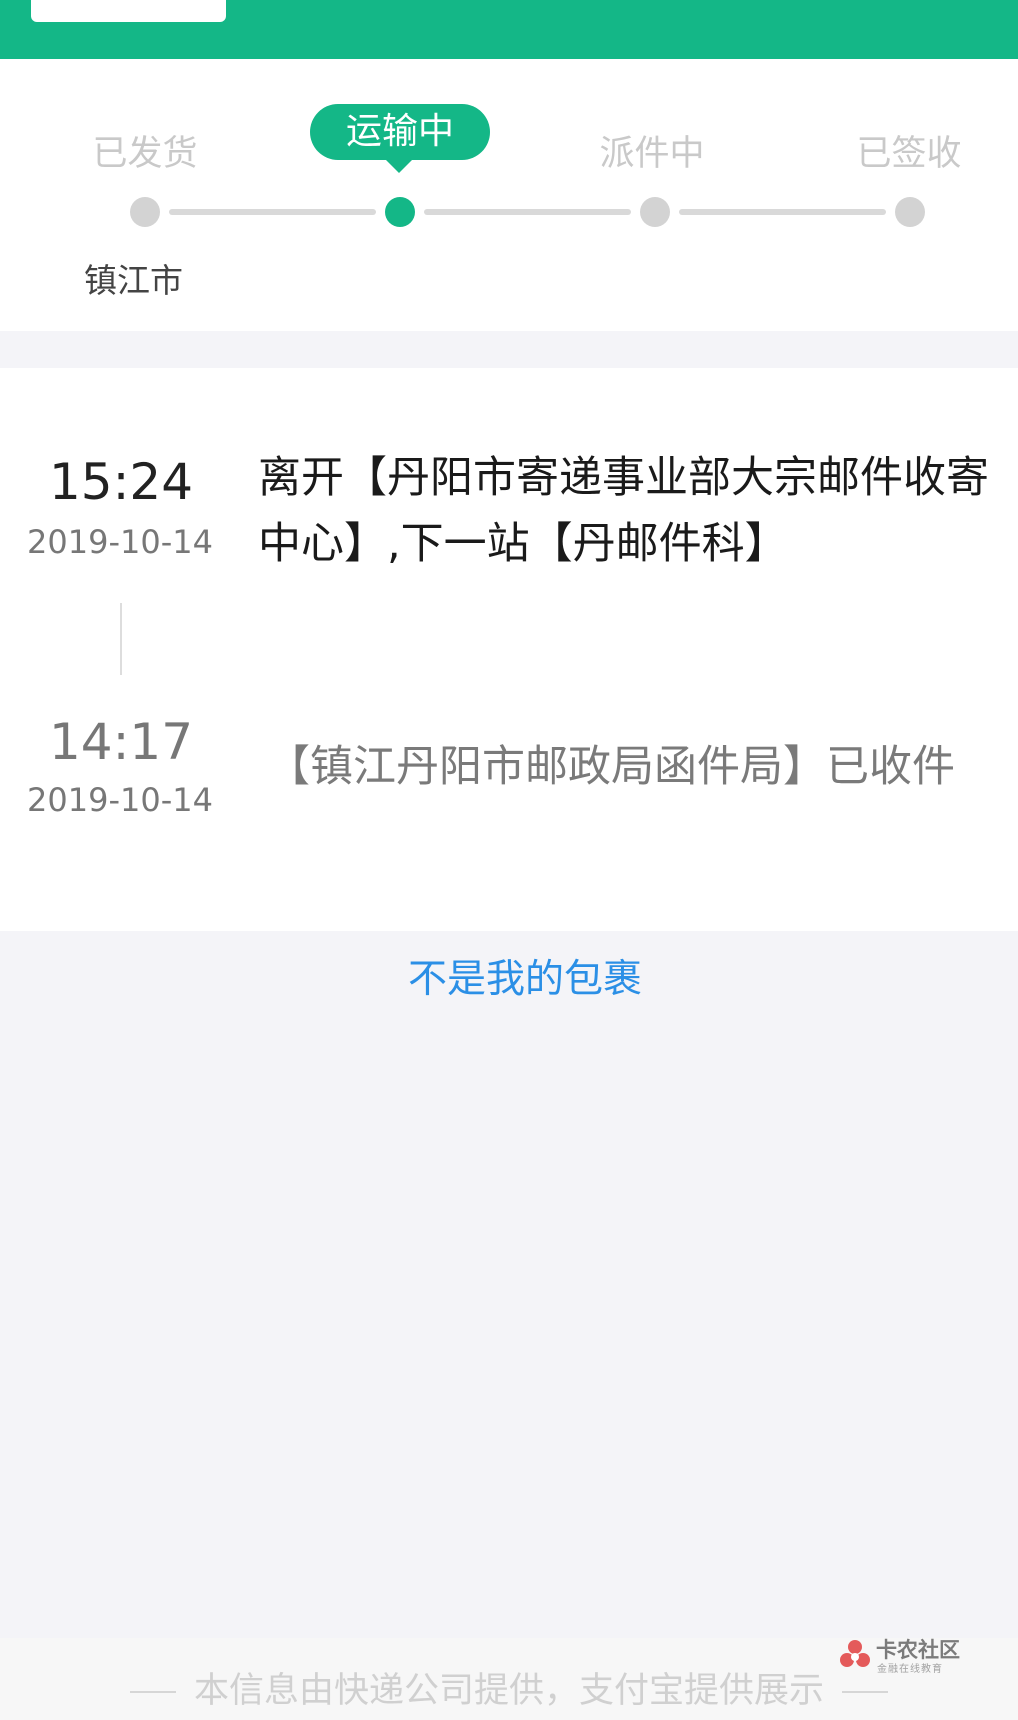 Image resolution: width=1018 pixels, height=1720 pixels. I want to click on timeline-event-text: 【镇江丹阳市邮政局函件局】已收件, so click(611, 767).